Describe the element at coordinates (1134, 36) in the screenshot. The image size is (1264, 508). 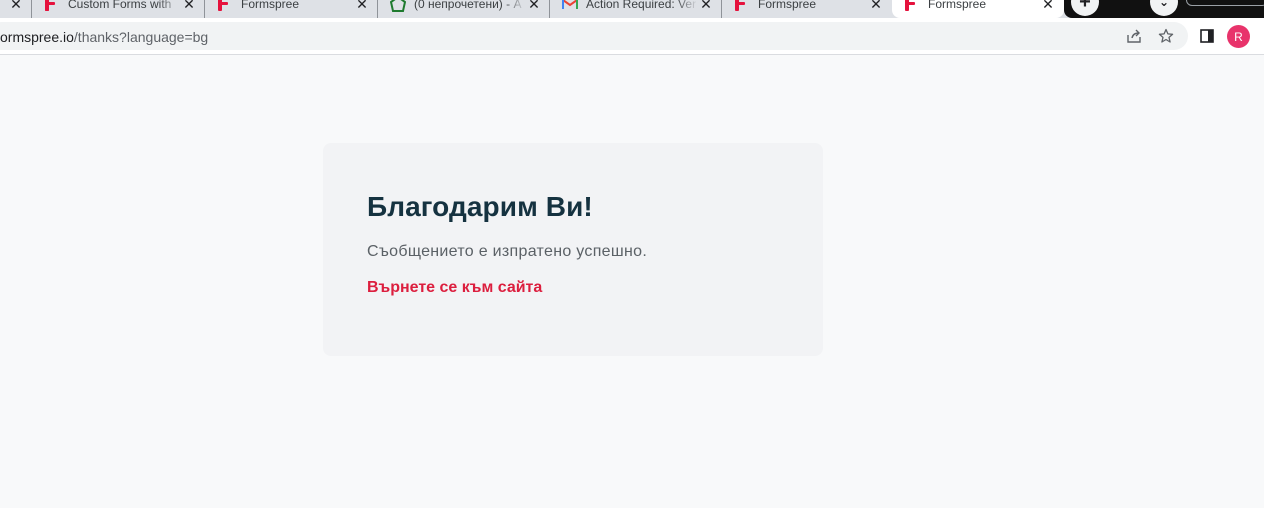
I see `share-icon` at that location.